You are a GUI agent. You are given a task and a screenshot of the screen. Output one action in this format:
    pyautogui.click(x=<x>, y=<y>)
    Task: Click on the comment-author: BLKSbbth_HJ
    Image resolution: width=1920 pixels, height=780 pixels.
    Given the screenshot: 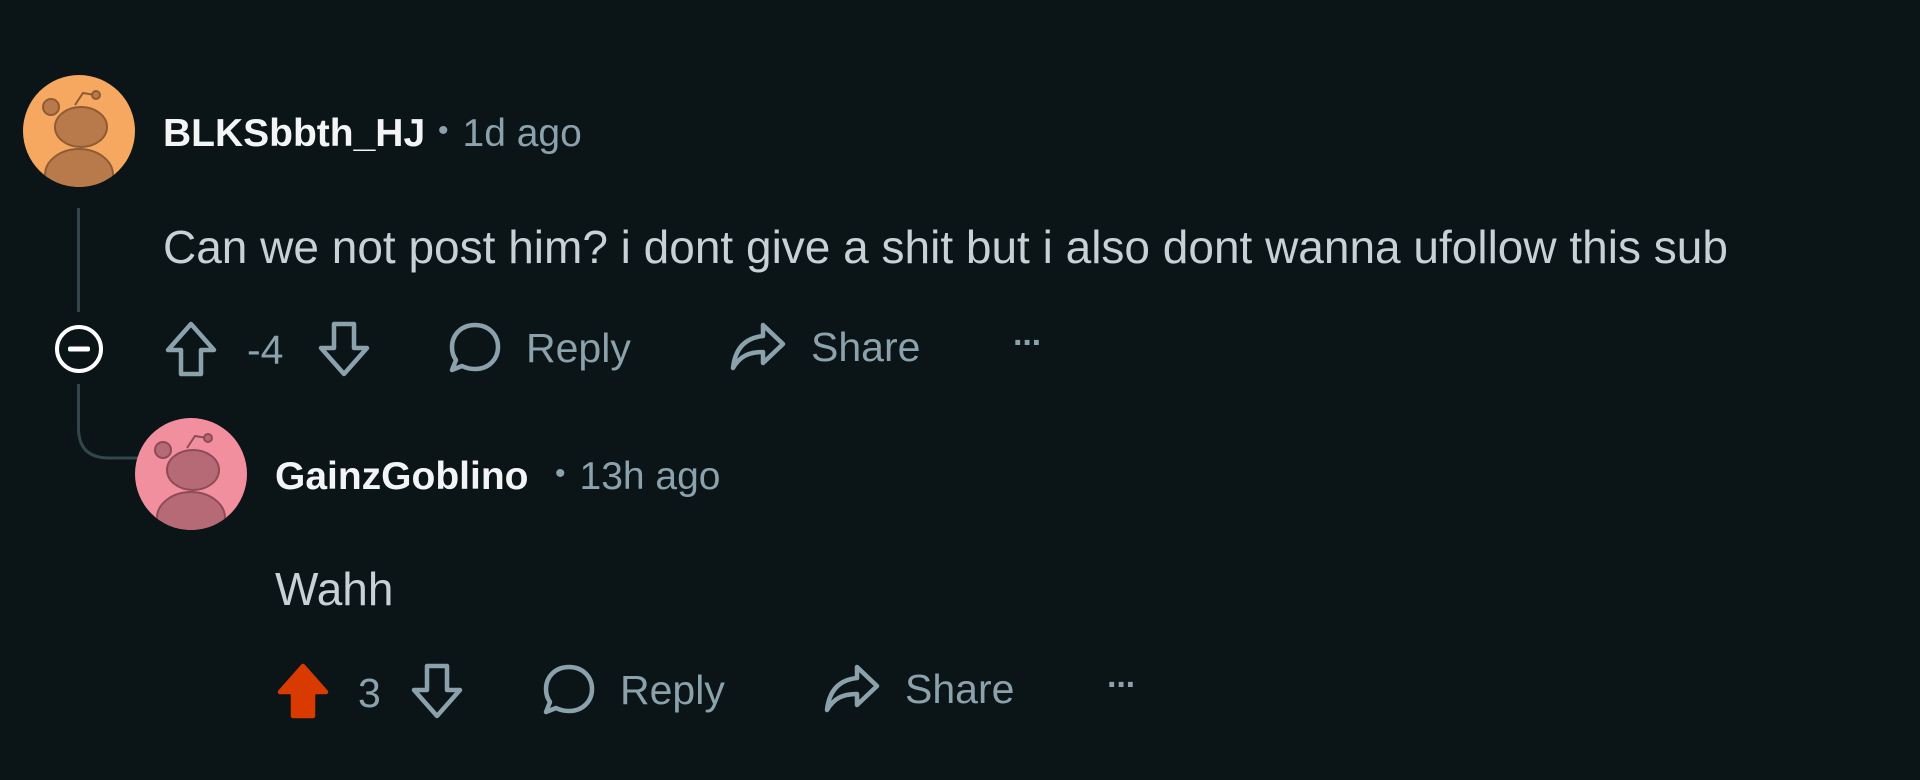 What is the action you would take?
    pyautogui.click(x=294, y=133)
    